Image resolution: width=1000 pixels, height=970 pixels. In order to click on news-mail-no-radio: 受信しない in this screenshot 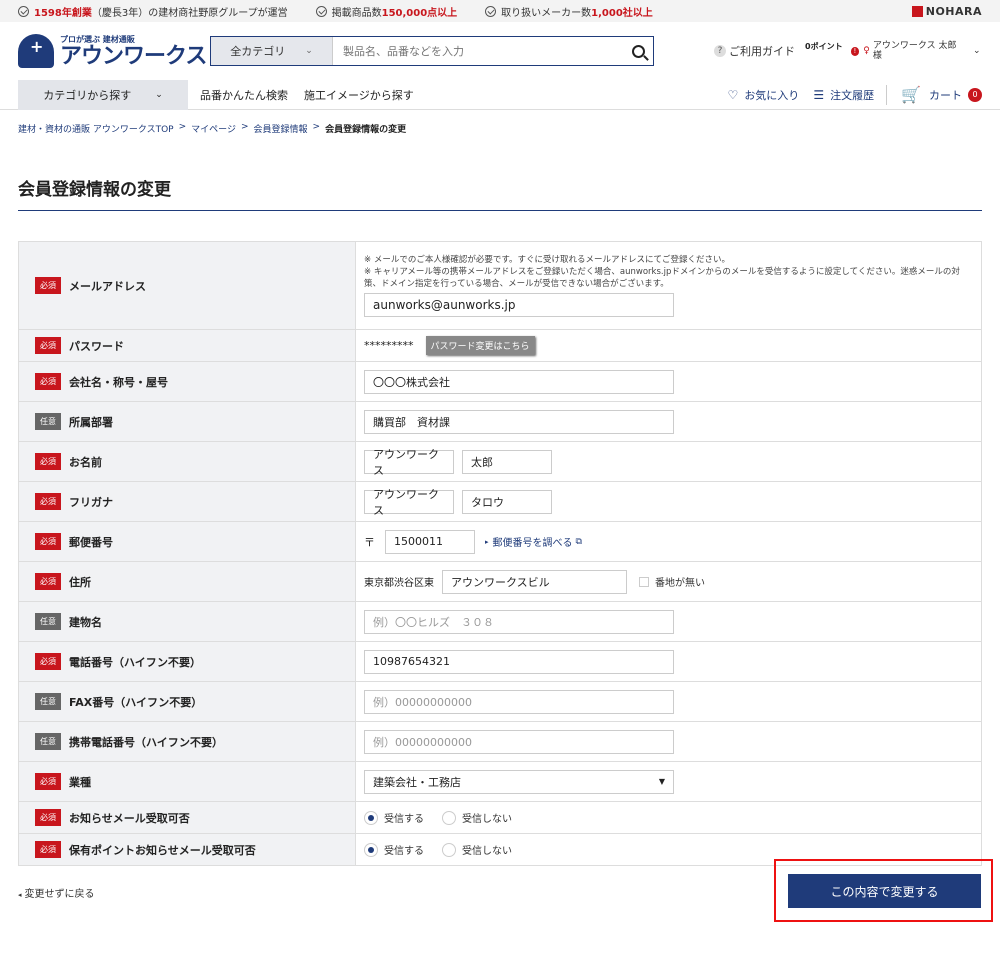, I will do `click(477, 817)`.